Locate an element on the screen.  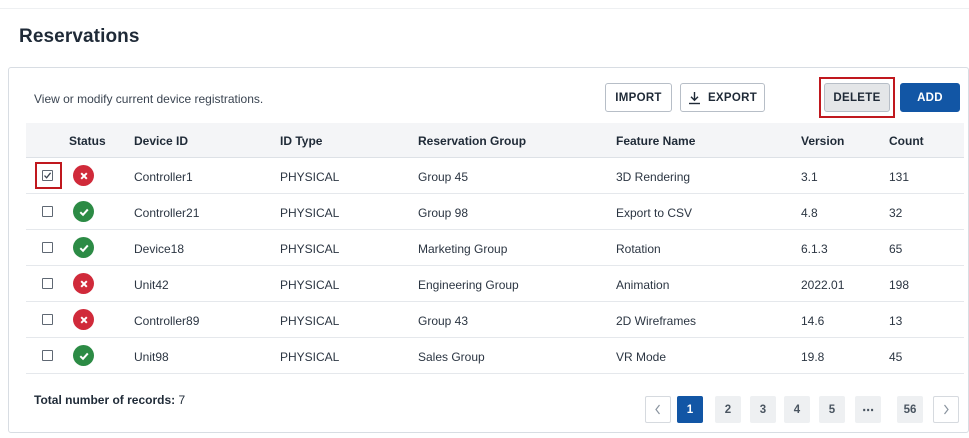
count-cell: 65 is located at coordinates (896, 249).